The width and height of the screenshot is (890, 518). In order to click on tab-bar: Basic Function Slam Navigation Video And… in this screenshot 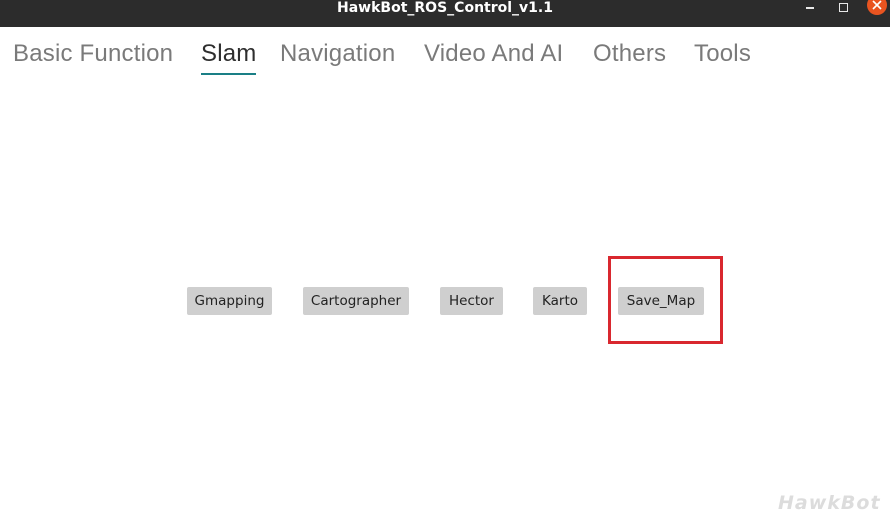, I will do `click(445, 57)`.